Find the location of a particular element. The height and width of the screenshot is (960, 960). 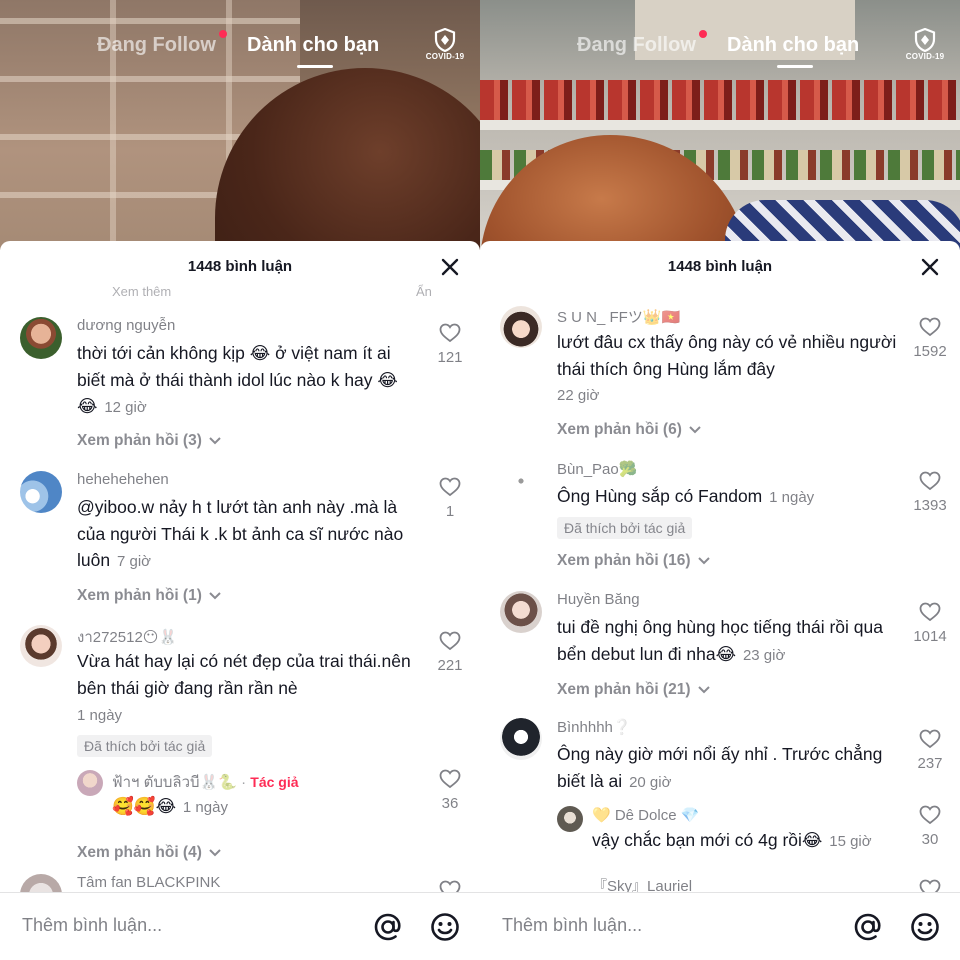

like-button: 1592 is located at coordinates (930, 338).